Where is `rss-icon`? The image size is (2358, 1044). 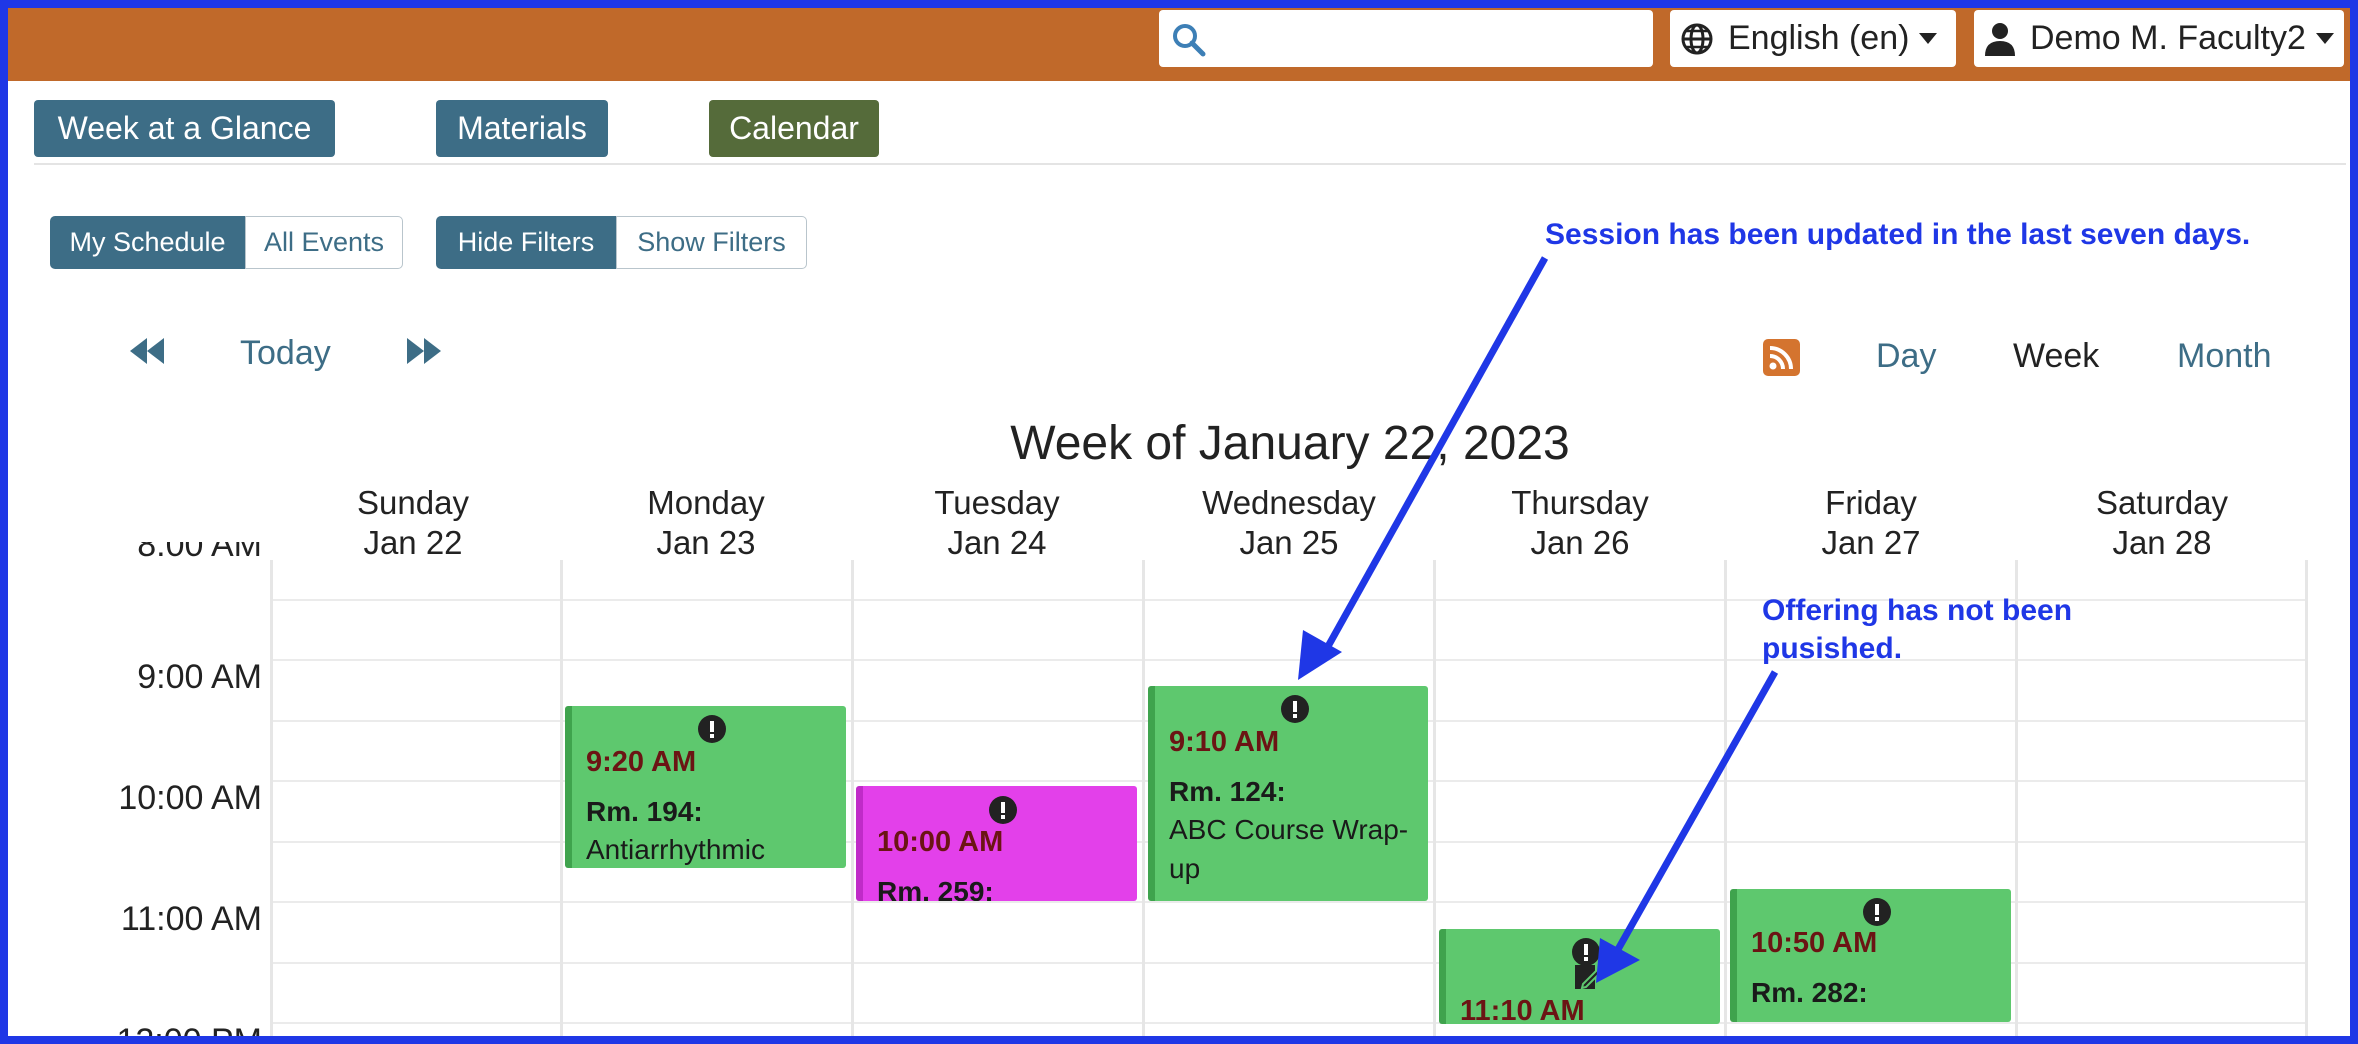 rss-icon is located at coordinates (1781, 357).